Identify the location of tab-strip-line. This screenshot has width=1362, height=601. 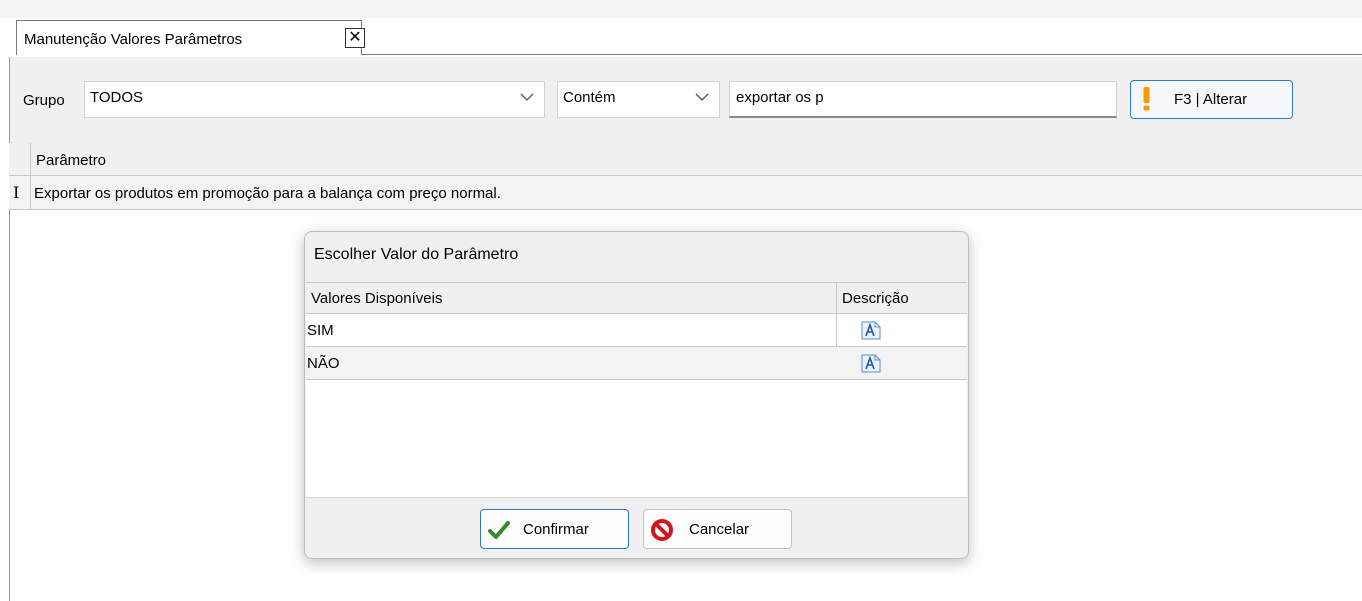
(862, 54).